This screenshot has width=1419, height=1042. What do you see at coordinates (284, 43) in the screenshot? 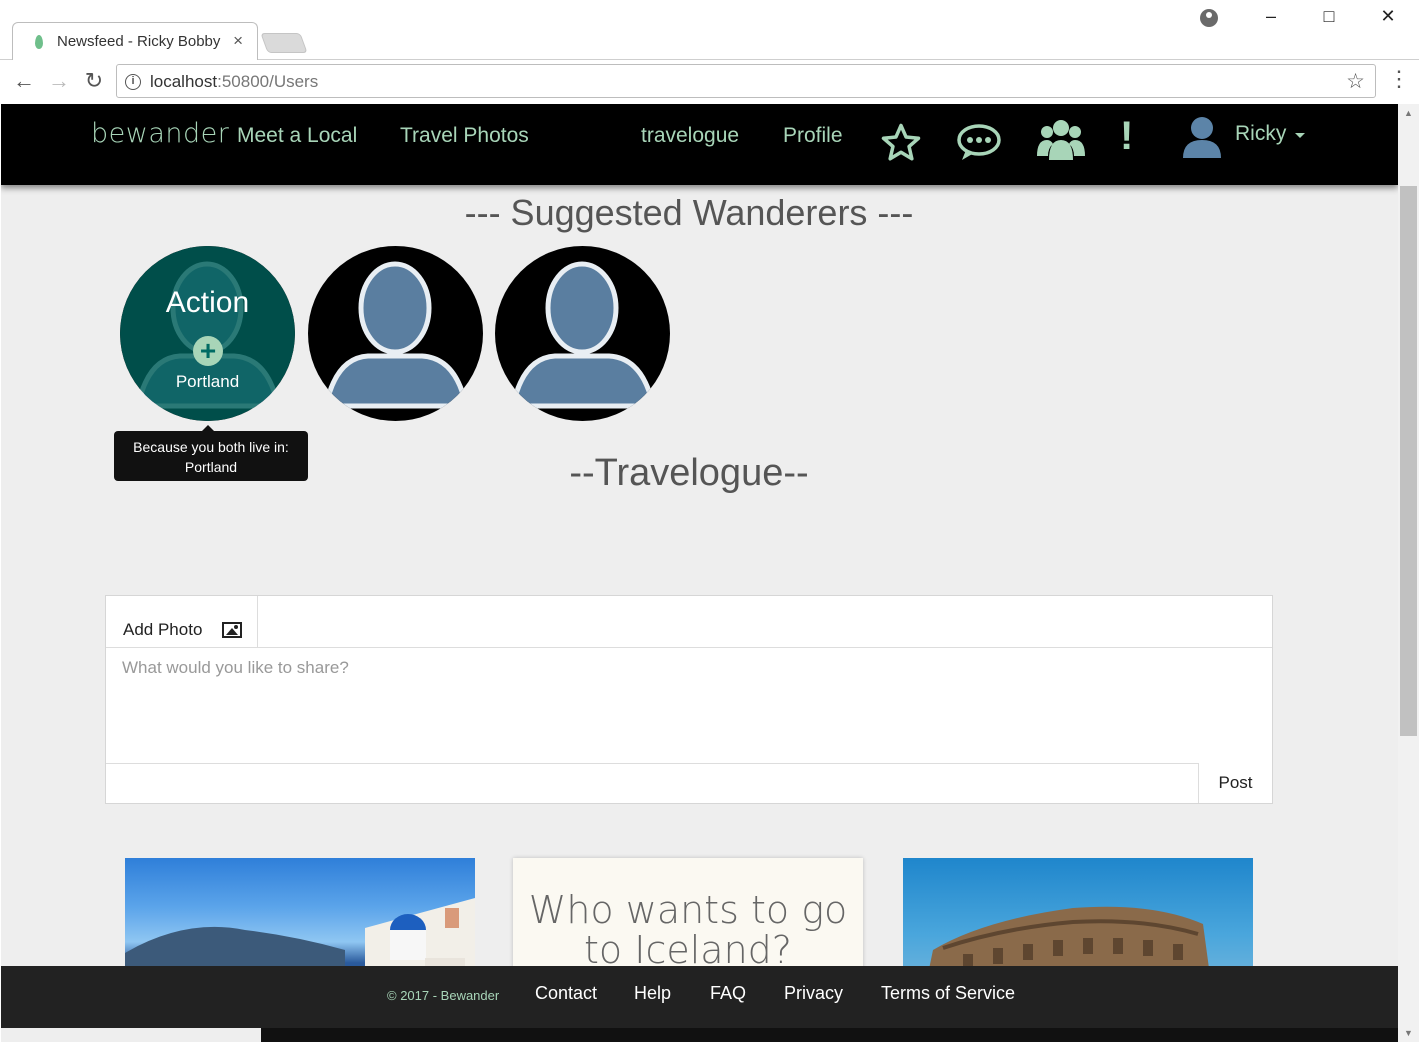
I see `new-tab-button` at bounding box center [284, 43].